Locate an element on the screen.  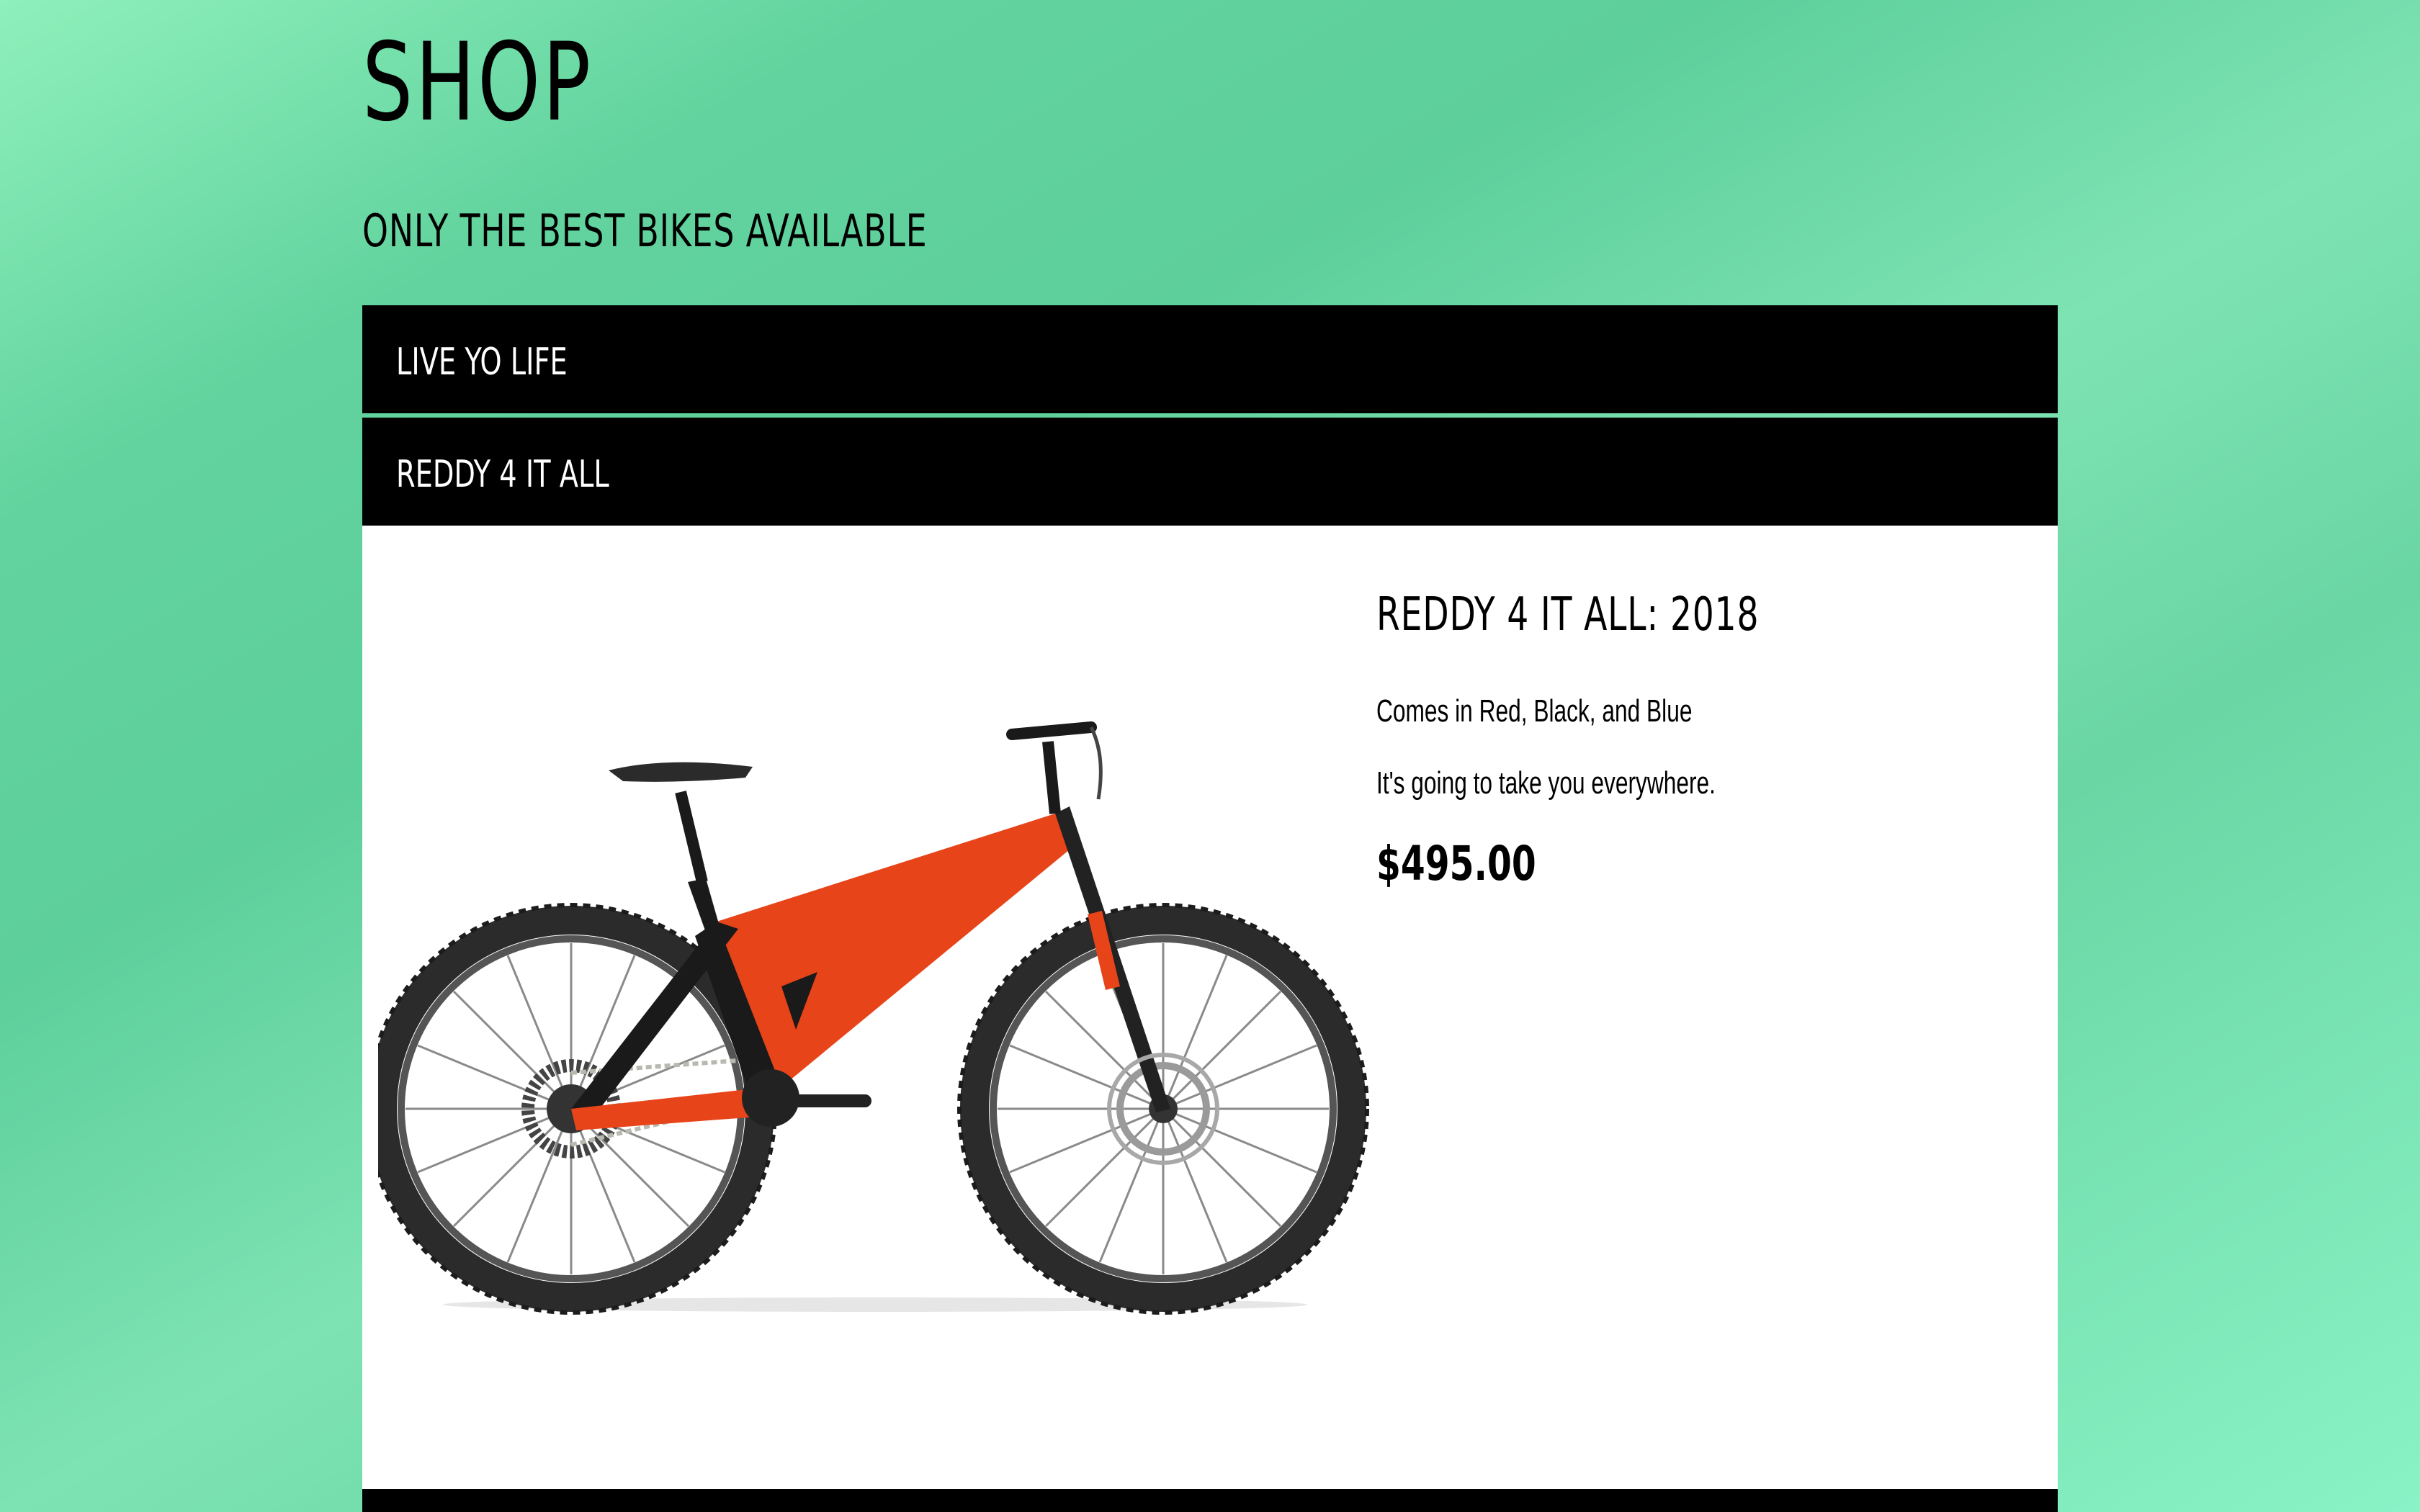
product-title: REDDY 4 IT ALL: 2018 is located at coordinates (1568, 615).